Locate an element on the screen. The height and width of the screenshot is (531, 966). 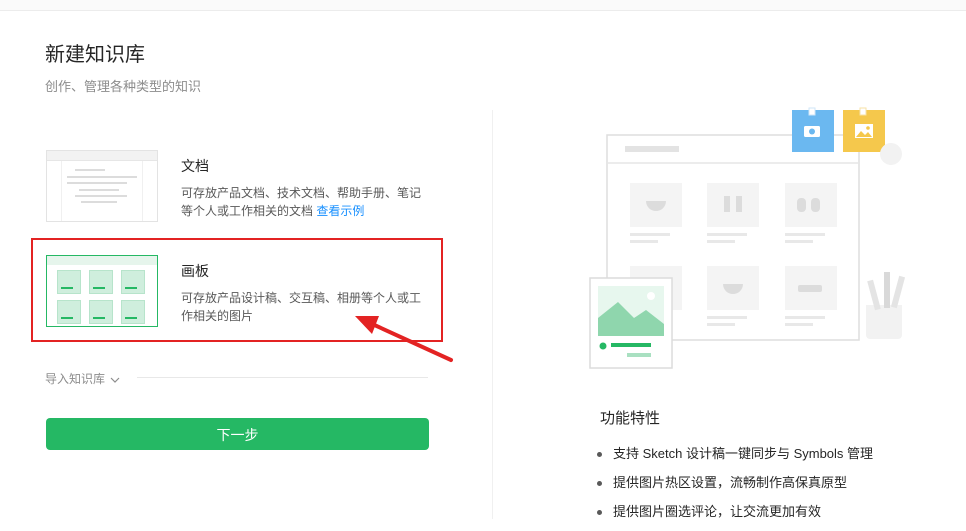
next-step-button: 下一步 is located at coordinates (237, 434).